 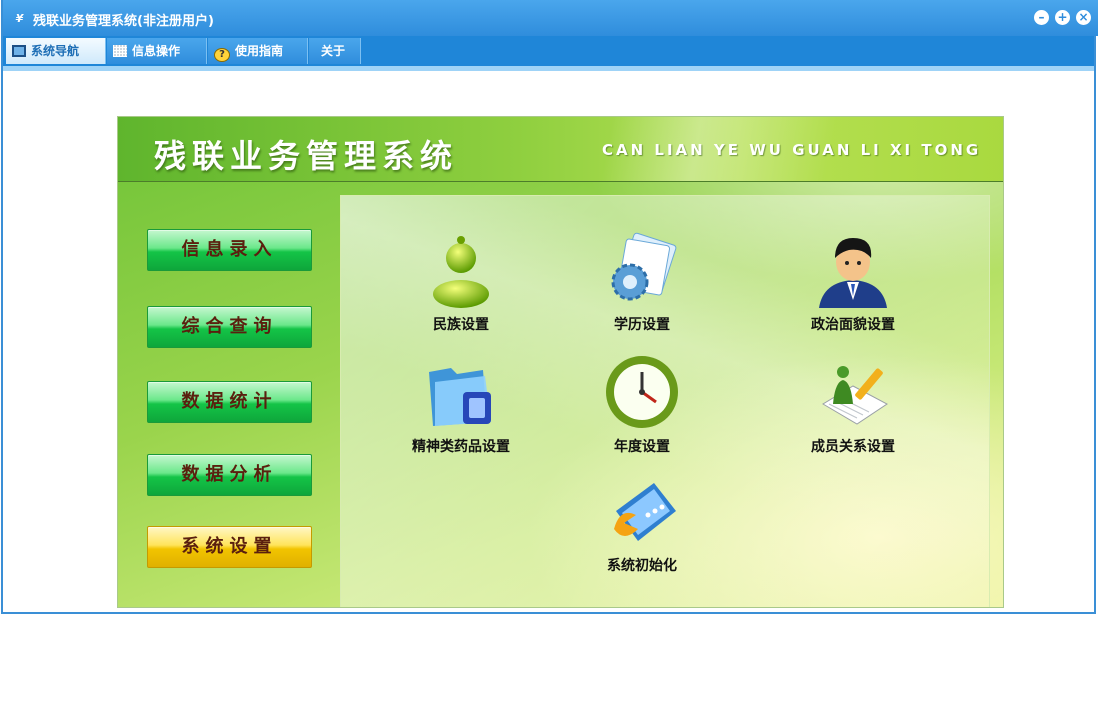 What do you see at coordinates (853, 270) in the screenshot?
I see `user-avatar-icon` at bounding box center [853, 270].